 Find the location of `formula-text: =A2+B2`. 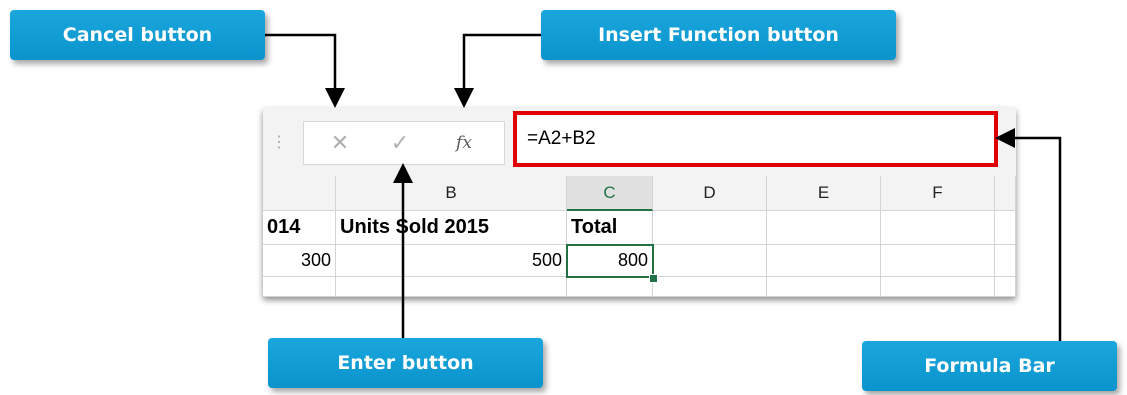

formula-text: =A2+B2 is located at coordinates (561, 138).